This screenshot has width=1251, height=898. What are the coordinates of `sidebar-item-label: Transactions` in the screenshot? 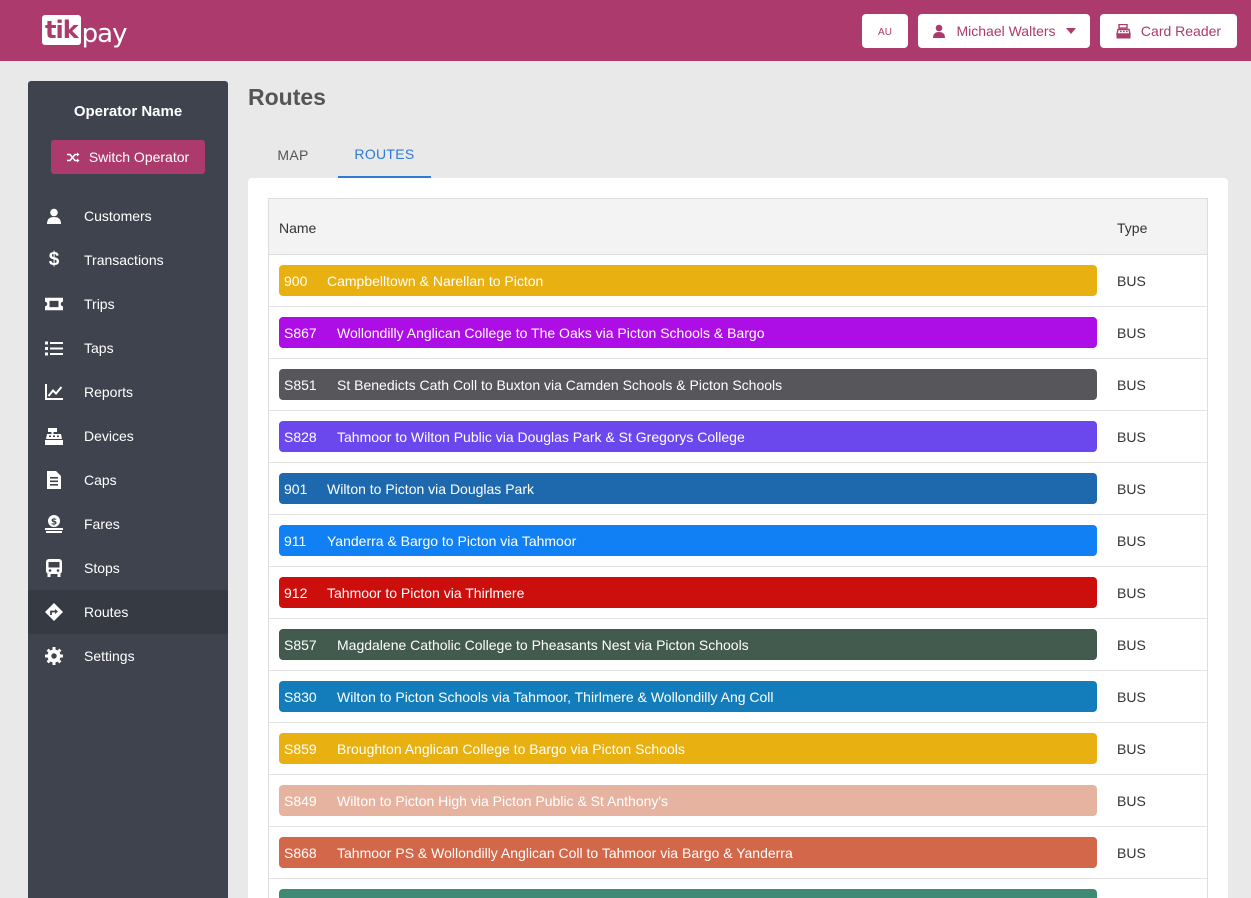 It's located at (124, 260).